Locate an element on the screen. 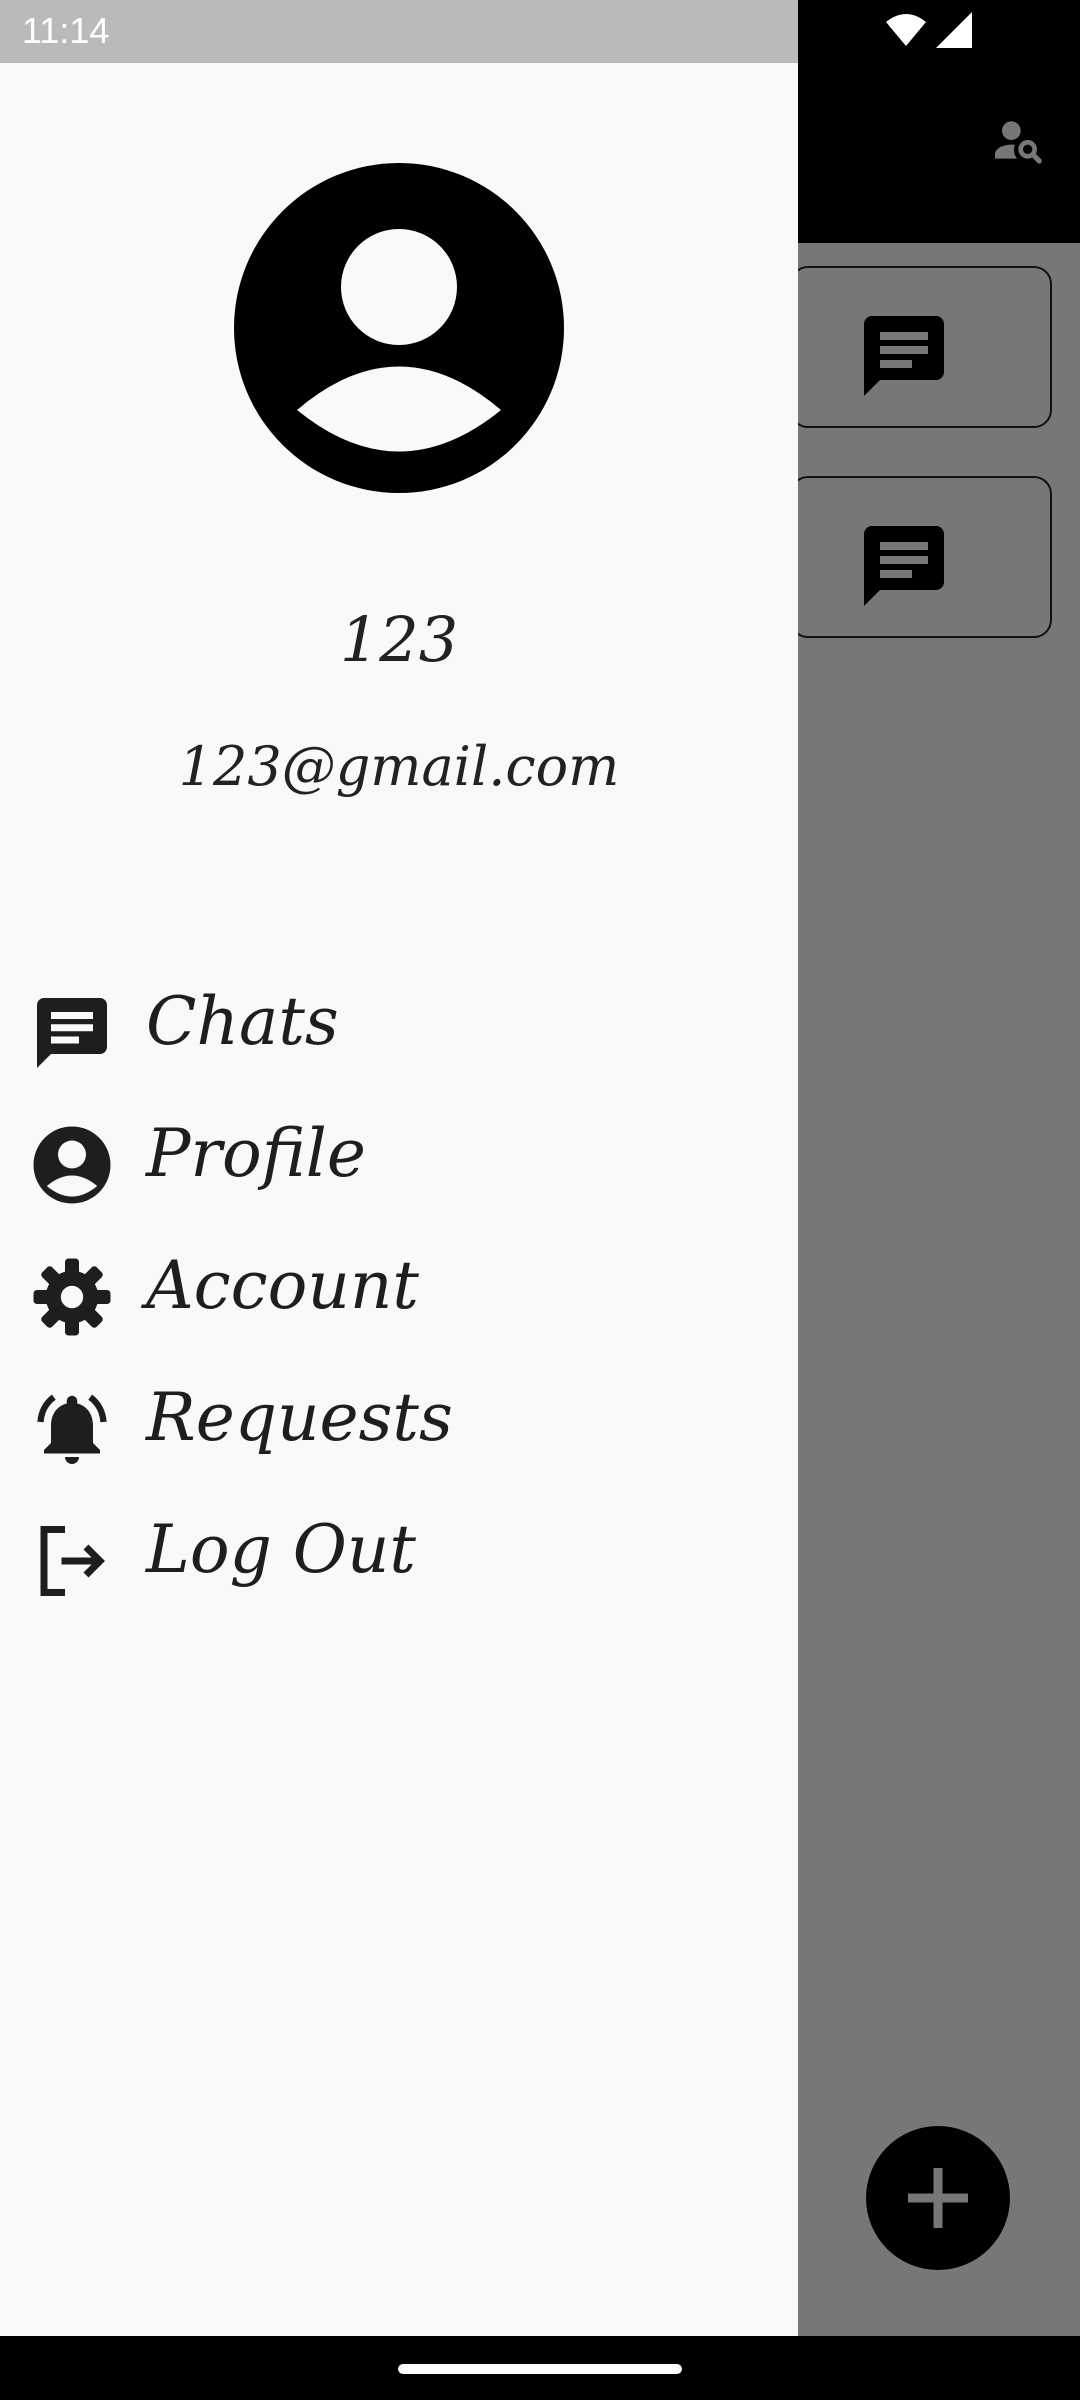  menu-item-label: Profile is located at coordinates (256, 1153).